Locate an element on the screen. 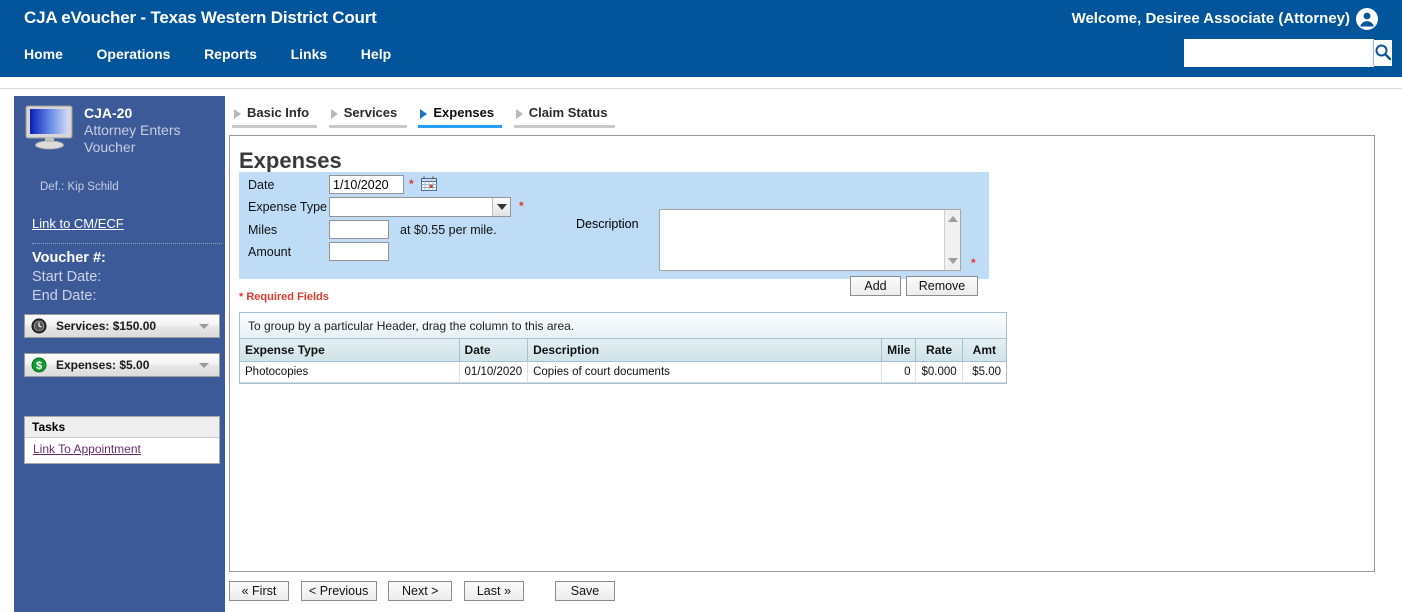  expense-entry-form: Date * Expense Type * Miles is located at coordinates (614, 234).